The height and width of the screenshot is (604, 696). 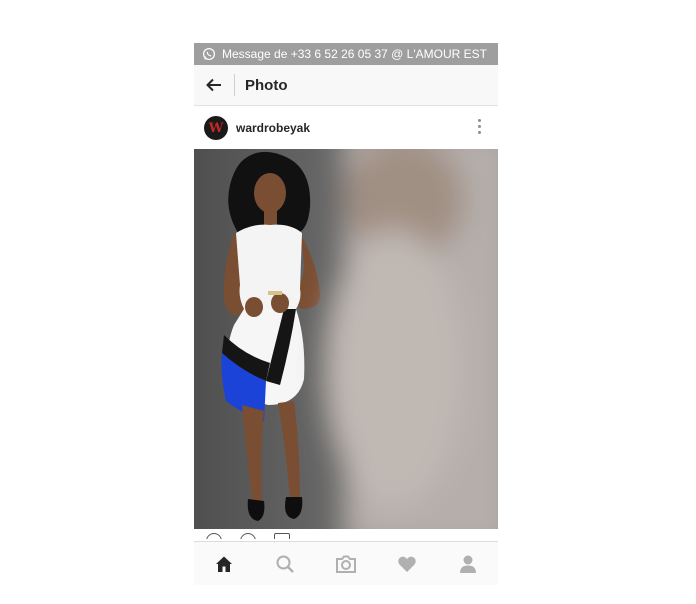 I want to click on back-button, so click(x=214, y=85).